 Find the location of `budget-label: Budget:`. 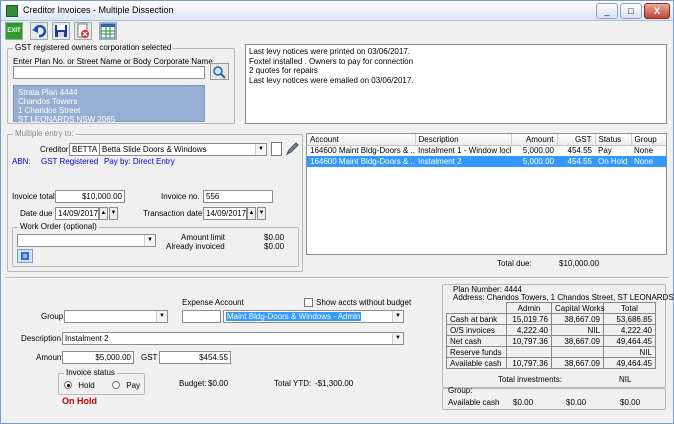

budget-label: Budget: is located at coordinates (193, 383).